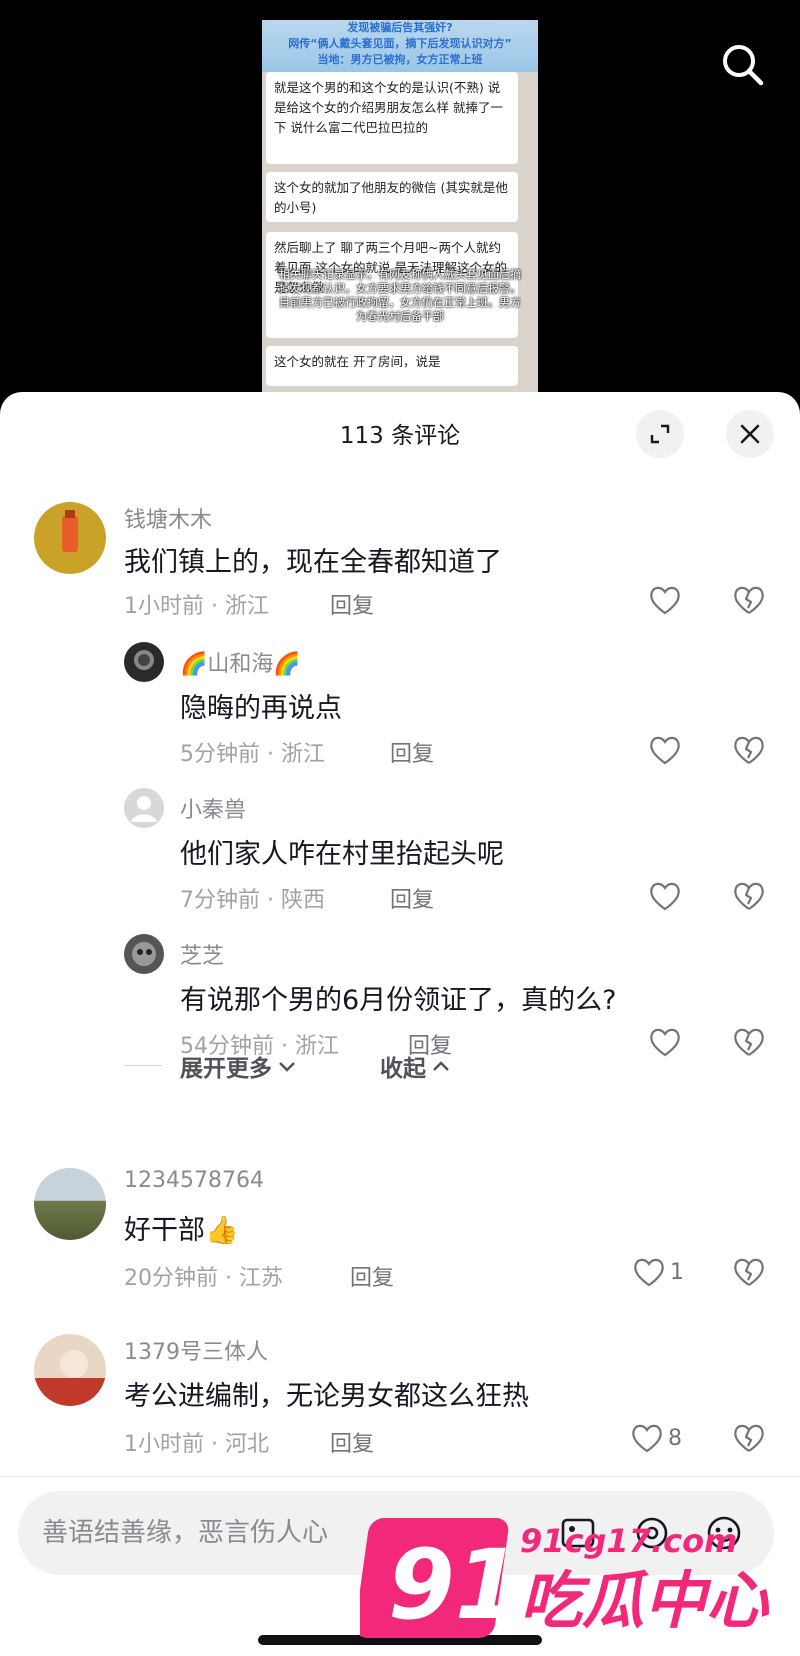 The image size is (800, 1656). What do you see at coordinates (226, 1069) in the screenshot?
I see `expand-more-label: 展开更多` at bounding box center [226, 1069].